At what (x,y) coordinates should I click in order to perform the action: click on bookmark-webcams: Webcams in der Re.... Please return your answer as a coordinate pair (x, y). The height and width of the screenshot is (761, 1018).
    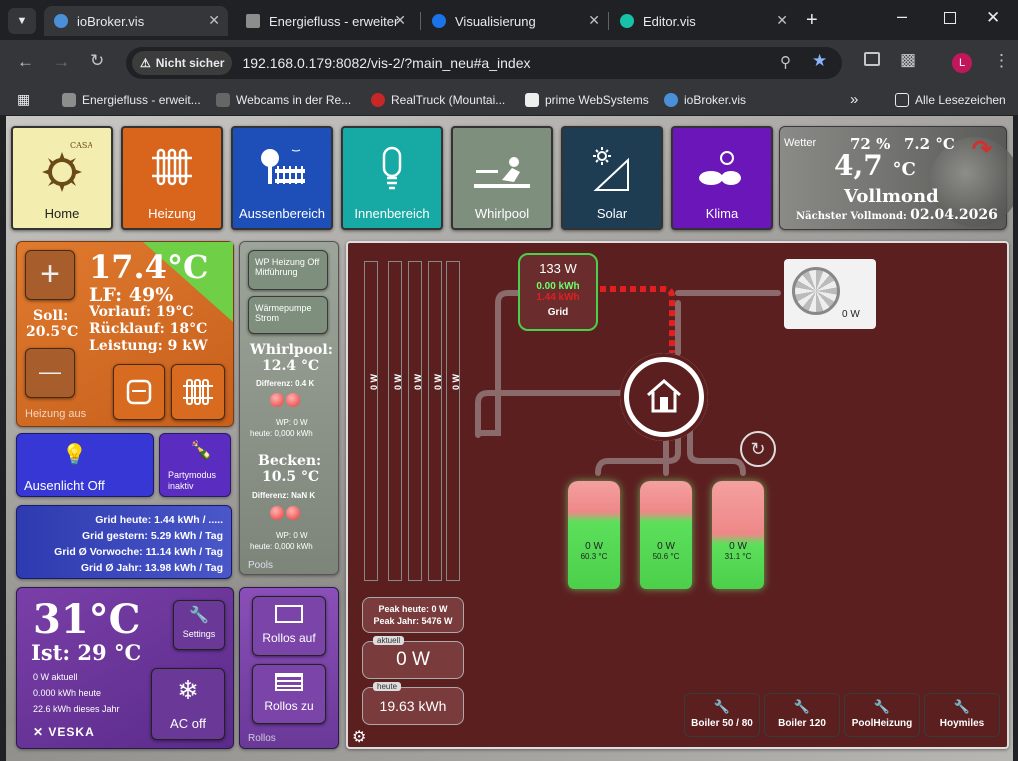
    Looking at the image, I should click on (283, 100).